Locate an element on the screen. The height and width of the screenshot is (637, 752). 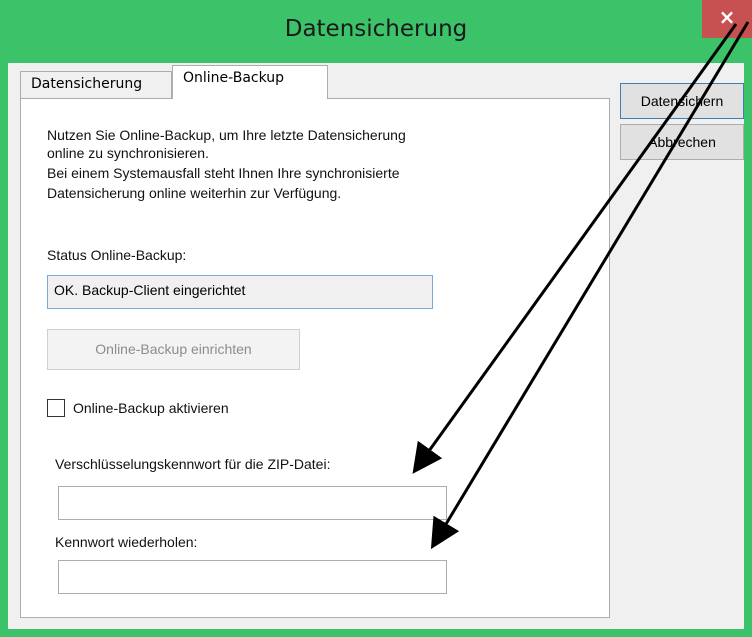
description-line-2: online zu synchronisieren. is located at coordinates (128, 153).